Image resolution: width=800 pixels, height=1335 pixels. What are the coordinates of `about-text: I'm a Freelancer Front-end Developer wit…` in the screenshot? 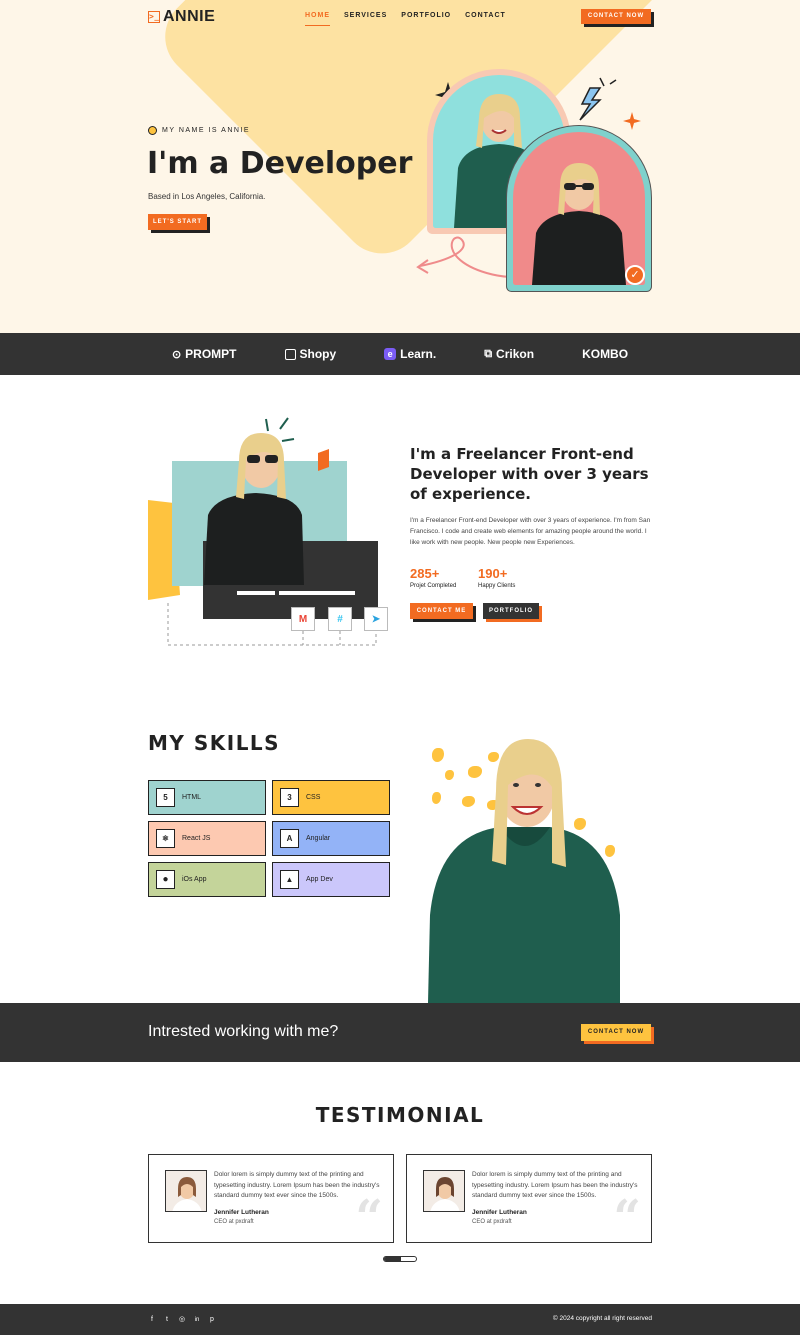 It's located at (530, 531).